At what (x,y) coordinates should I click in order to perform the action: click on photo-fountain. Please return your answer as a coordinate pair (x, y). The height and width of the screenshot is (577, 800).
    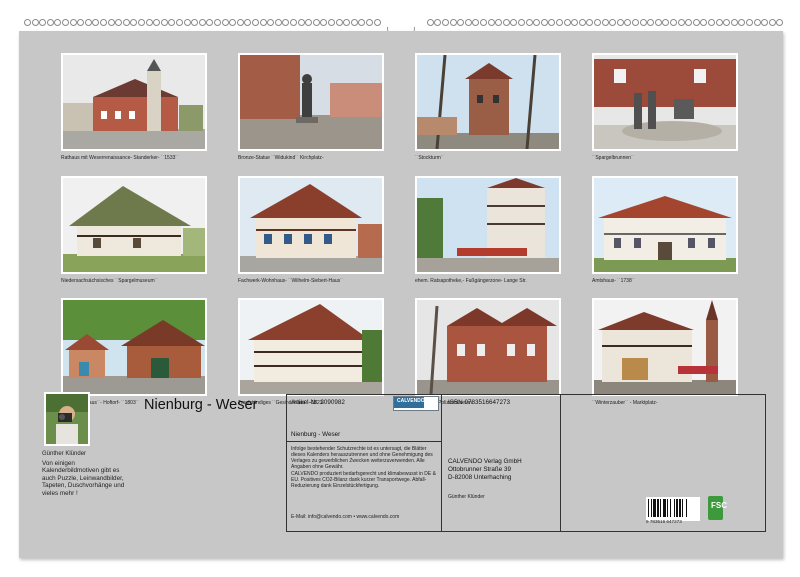
    Looking at the image, I should click on (665, 102).